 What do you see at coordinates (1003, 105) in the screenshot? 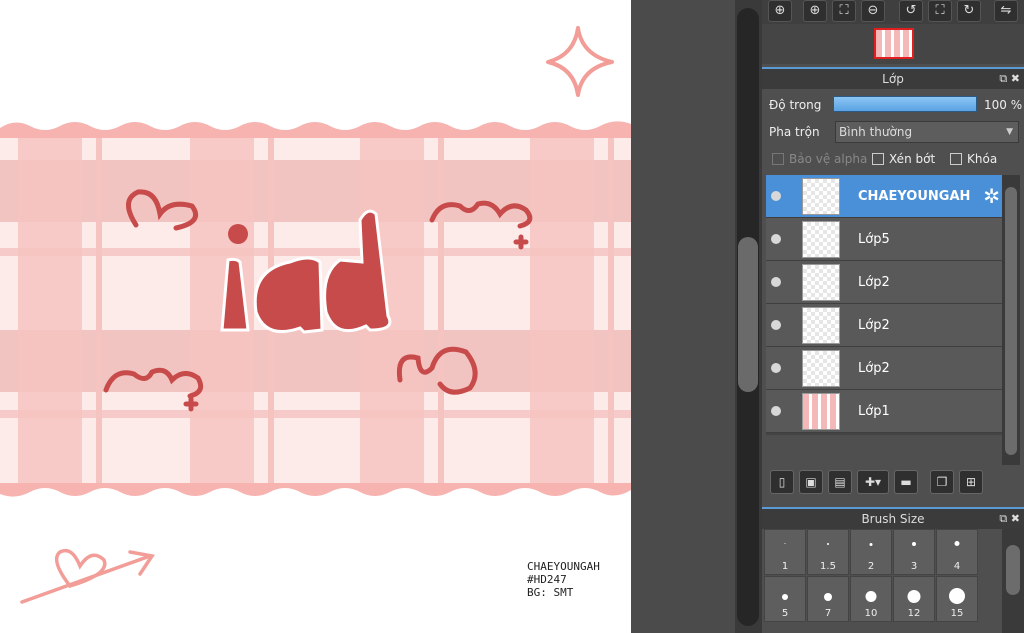
I see `opacity-value: 100 %` at bounding box center [1003, 105].